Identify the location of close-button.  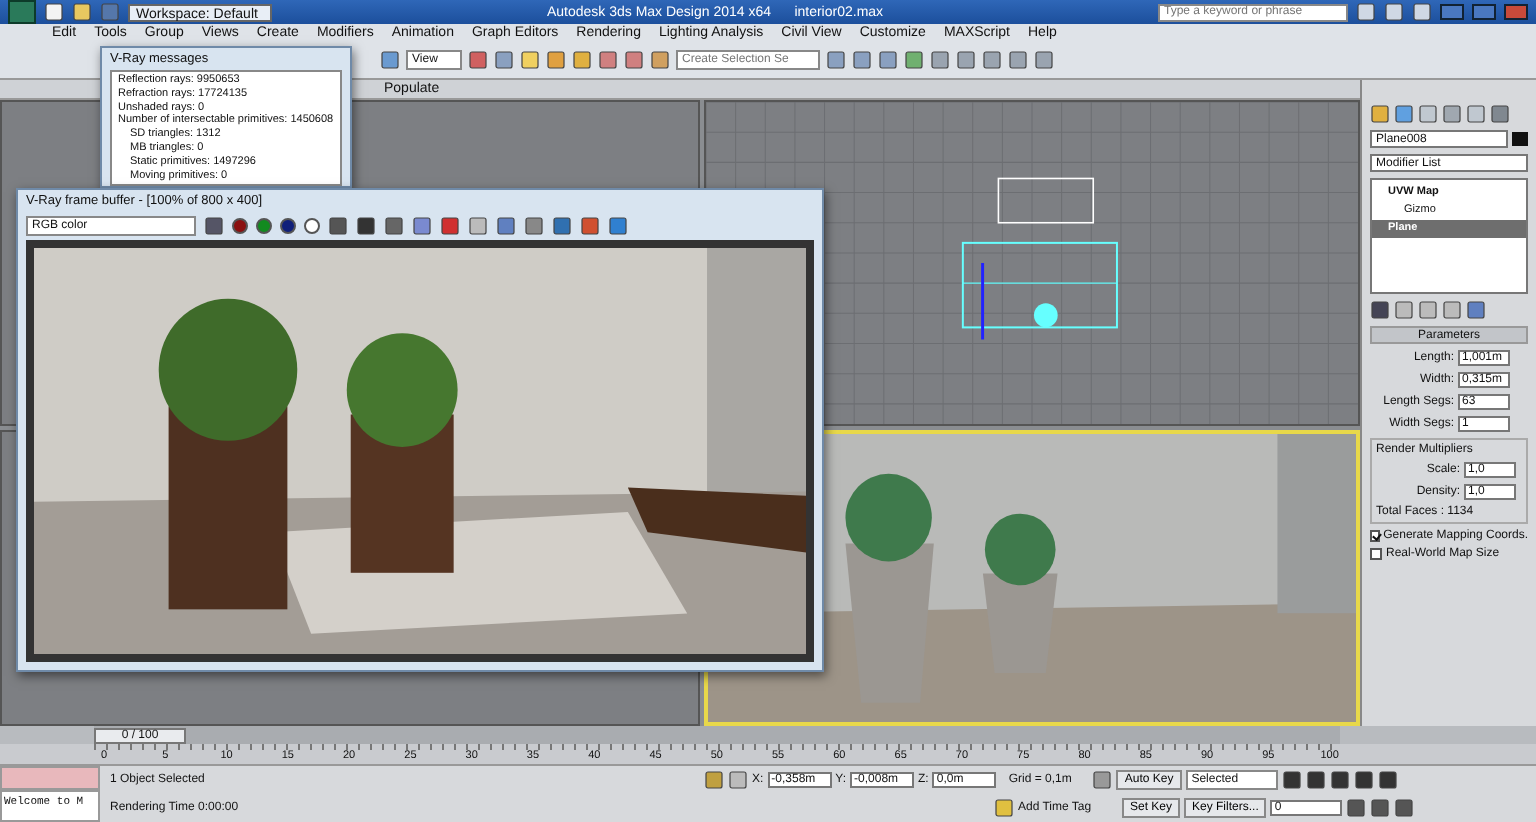
(1516, 12).